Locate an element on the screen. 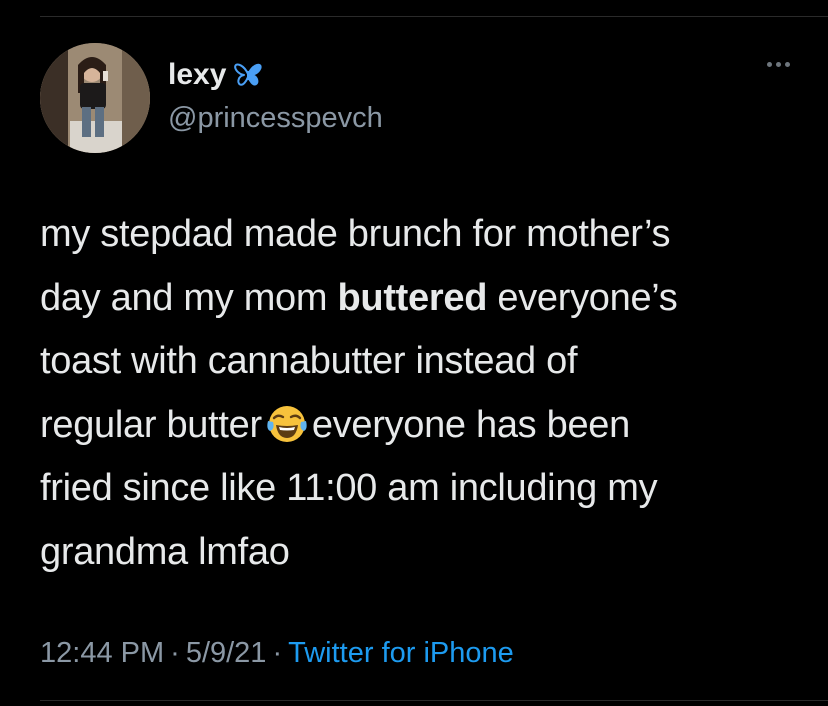 The image size is (828, 706). tweet-metadata: 12:44 PM · 5/9/21 · Twitter for iPhone is located at coordinates (277, 653).